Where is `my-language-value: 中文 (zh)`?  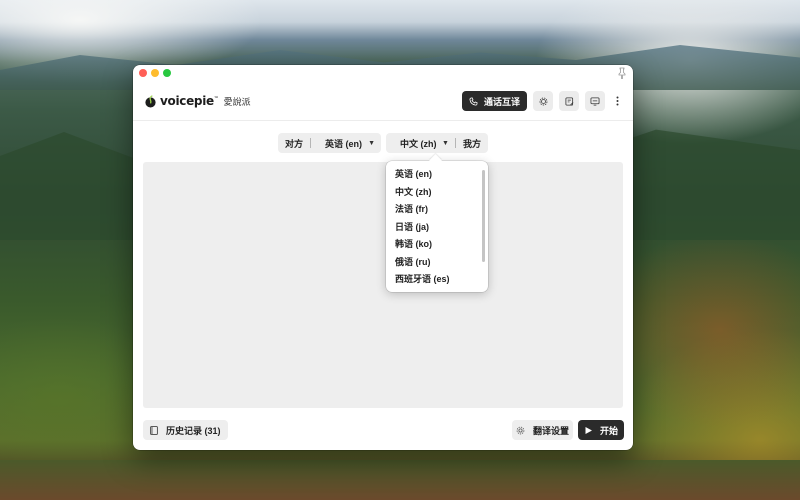 my-language-value: 中文 (zh) is located at coordinates (418, 143).